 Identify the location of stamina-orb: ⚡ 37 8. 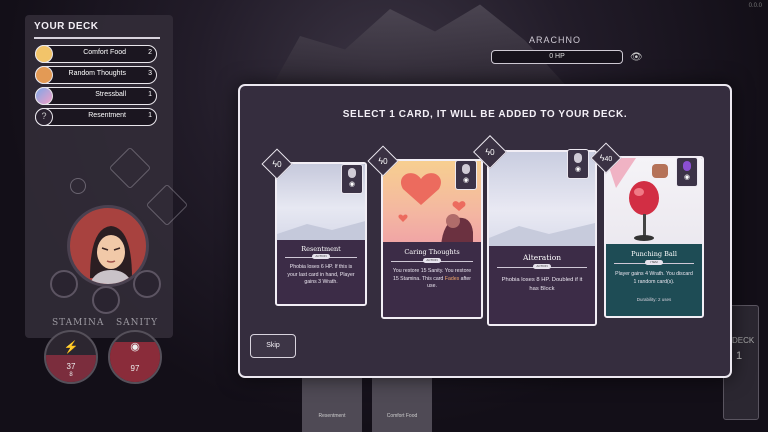
(71, 357).